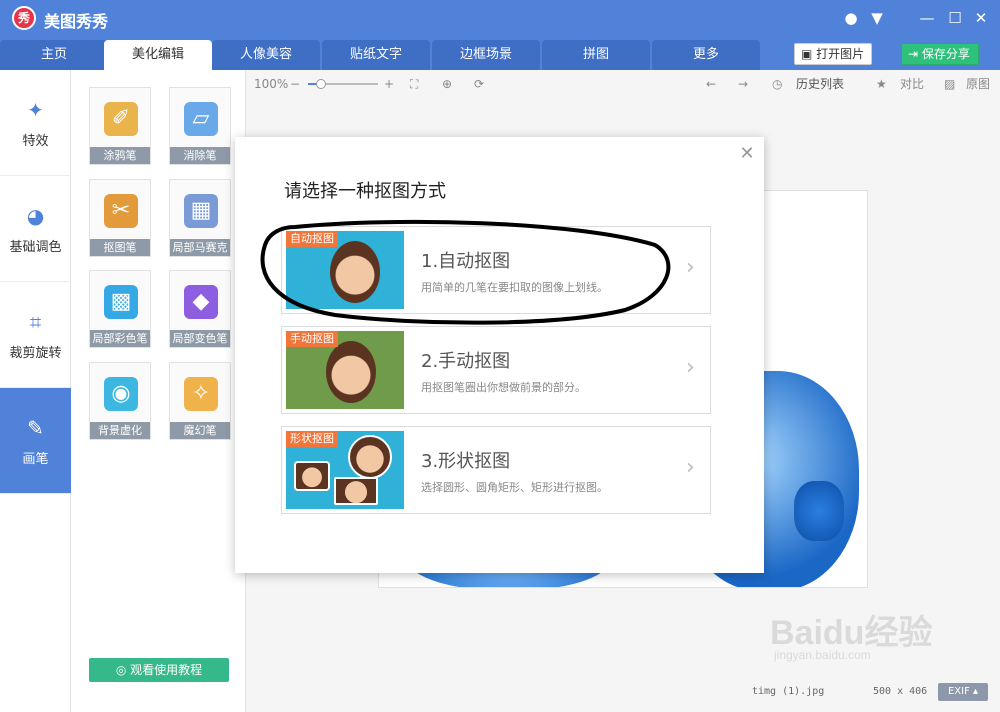 The width and height of the screenshot is (1000, 712). I want to click on eraser-icon: ▱, so click(201, 119).